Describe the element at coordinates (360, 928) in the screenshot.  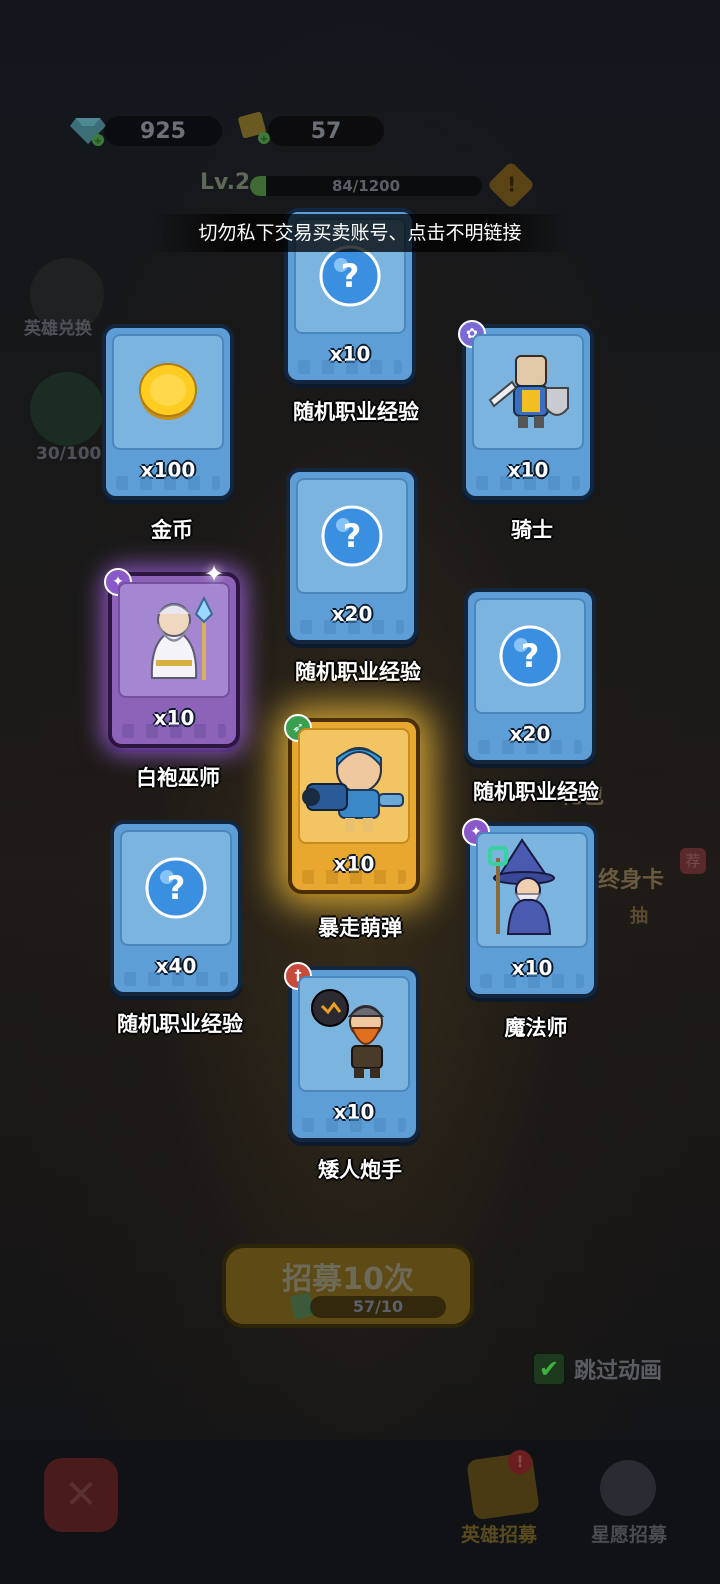
I see `reward-name: 暴走萌弹` at that location.